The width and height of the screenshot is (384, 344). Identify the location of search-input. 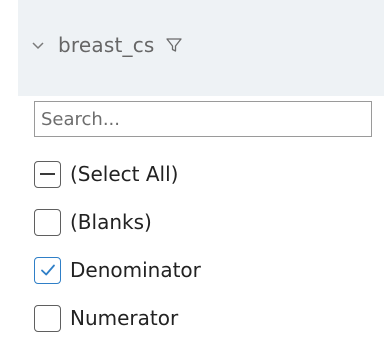
(203, 119).